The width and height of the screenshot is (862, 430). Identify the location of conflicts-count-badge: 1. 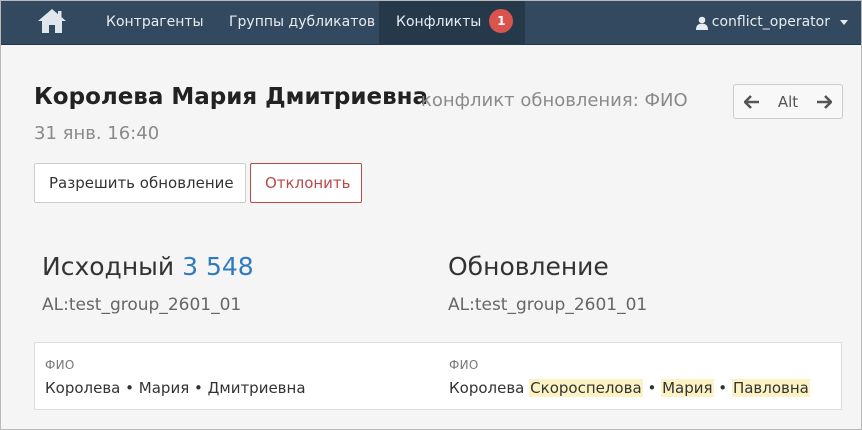
(501, 20).